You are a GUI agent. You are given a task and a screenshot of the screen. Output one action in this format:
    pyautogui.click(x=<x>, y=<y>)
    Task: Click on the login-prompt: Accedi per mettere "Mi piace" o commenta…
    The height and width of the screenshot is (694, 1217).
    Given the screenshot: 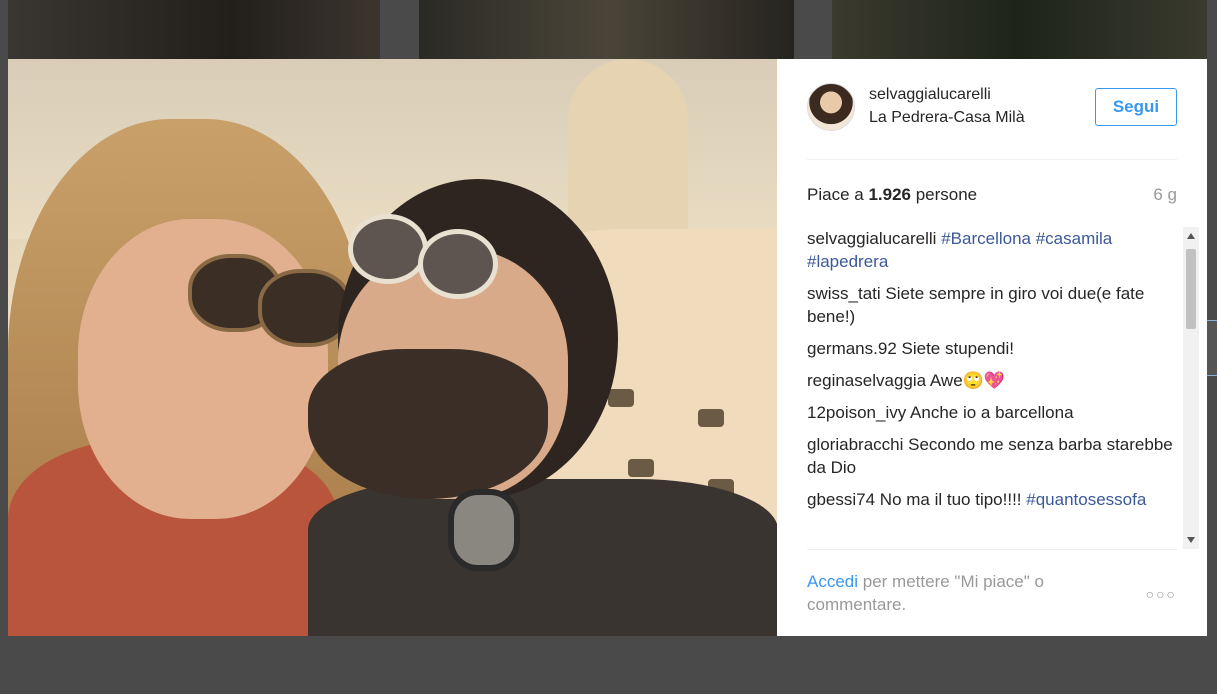 What is the action you would take?
    pyautogui.click(x=925, y=593)
    